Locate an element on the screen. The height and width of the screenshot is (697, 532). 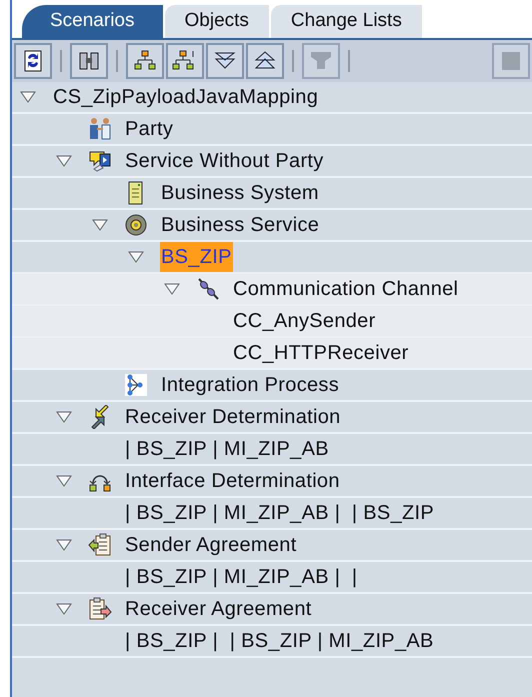
tree-item: Business Service is located at coordinates (240, 225).